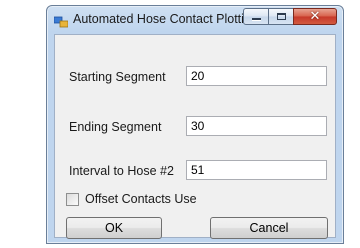  Describe the element at coordinates (141, 199) in the screenshot. I see `offset-contacts-label: Offset Contacts Use` at that location.